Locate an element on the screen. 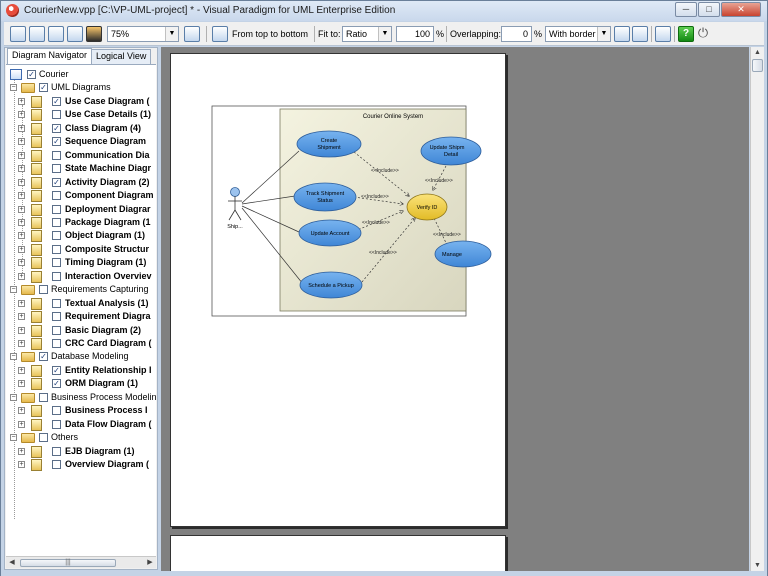 The image size is (768, 576). tree-item: + Composite Structur is located at coordinates (81, 249).